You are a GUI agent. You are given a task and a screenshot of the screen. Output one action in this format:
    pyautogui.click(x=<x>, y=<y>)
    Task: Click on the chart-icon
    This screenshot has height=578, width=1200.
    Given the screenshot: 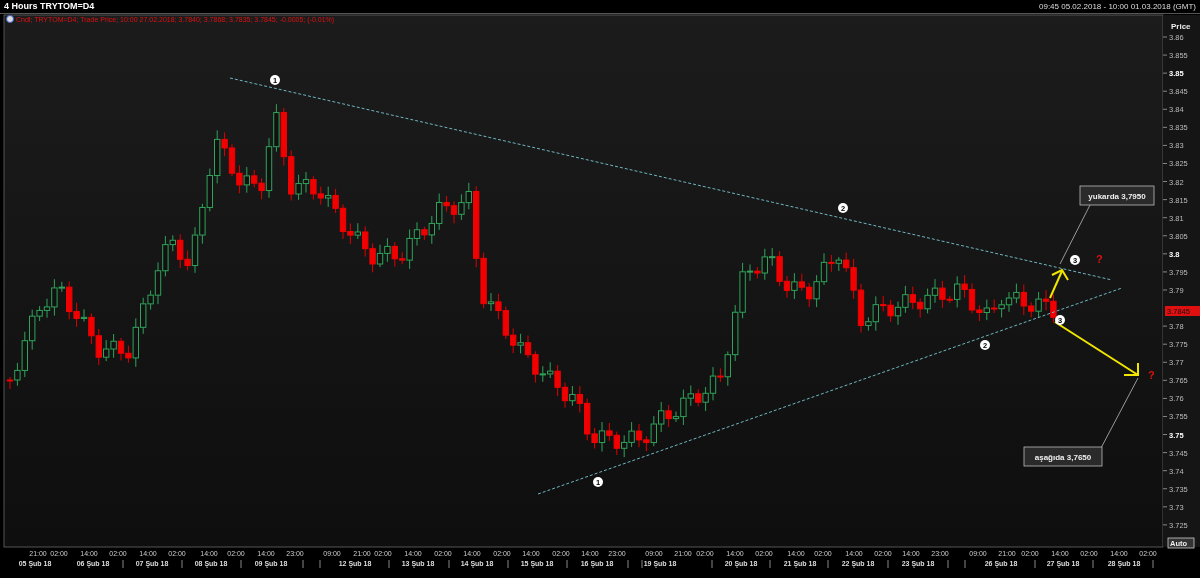 What is the action you would take?
    pyautogui.click(x=10, y=19)
    